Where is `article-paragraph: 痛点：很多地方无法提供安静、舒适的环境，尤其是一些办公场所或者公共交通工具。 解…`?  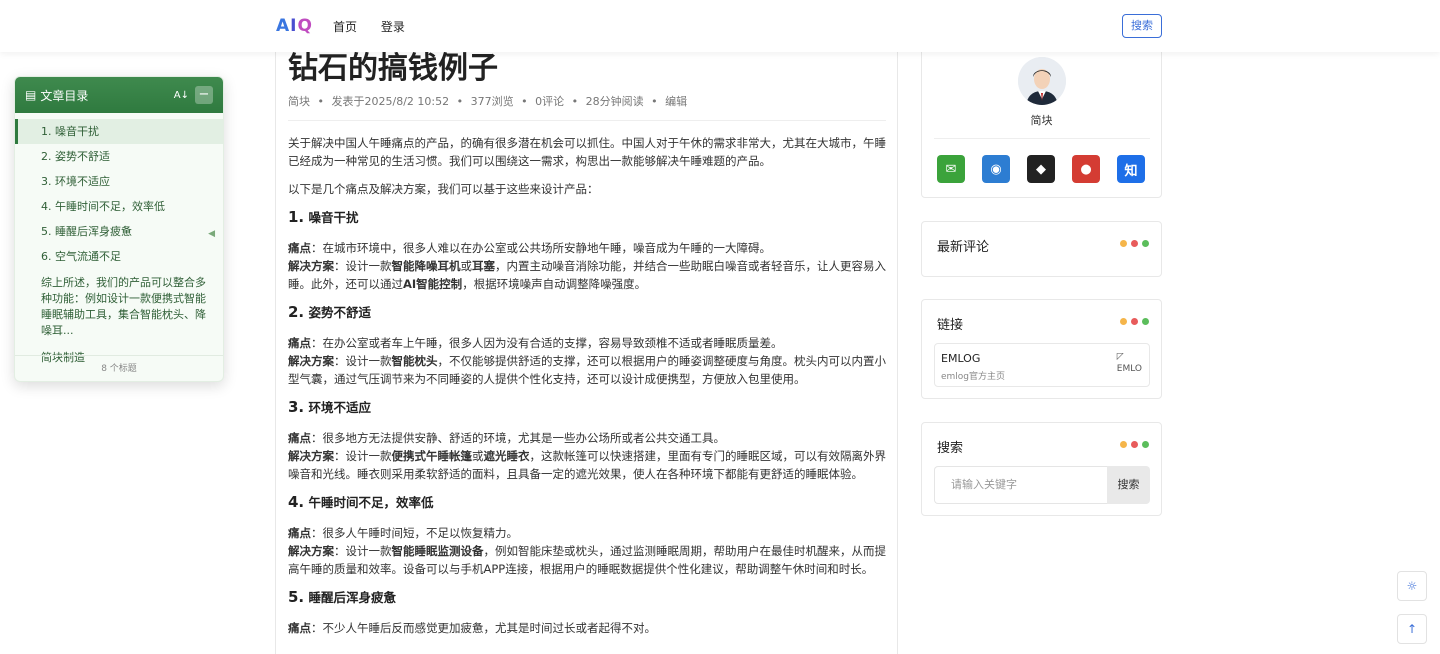
article-paragraph: 痛点：很多地方无法提供安静、舒适的环境，尤其是一些办公场所或者公共交通工具。 解… is located at coordinates (587, 456).